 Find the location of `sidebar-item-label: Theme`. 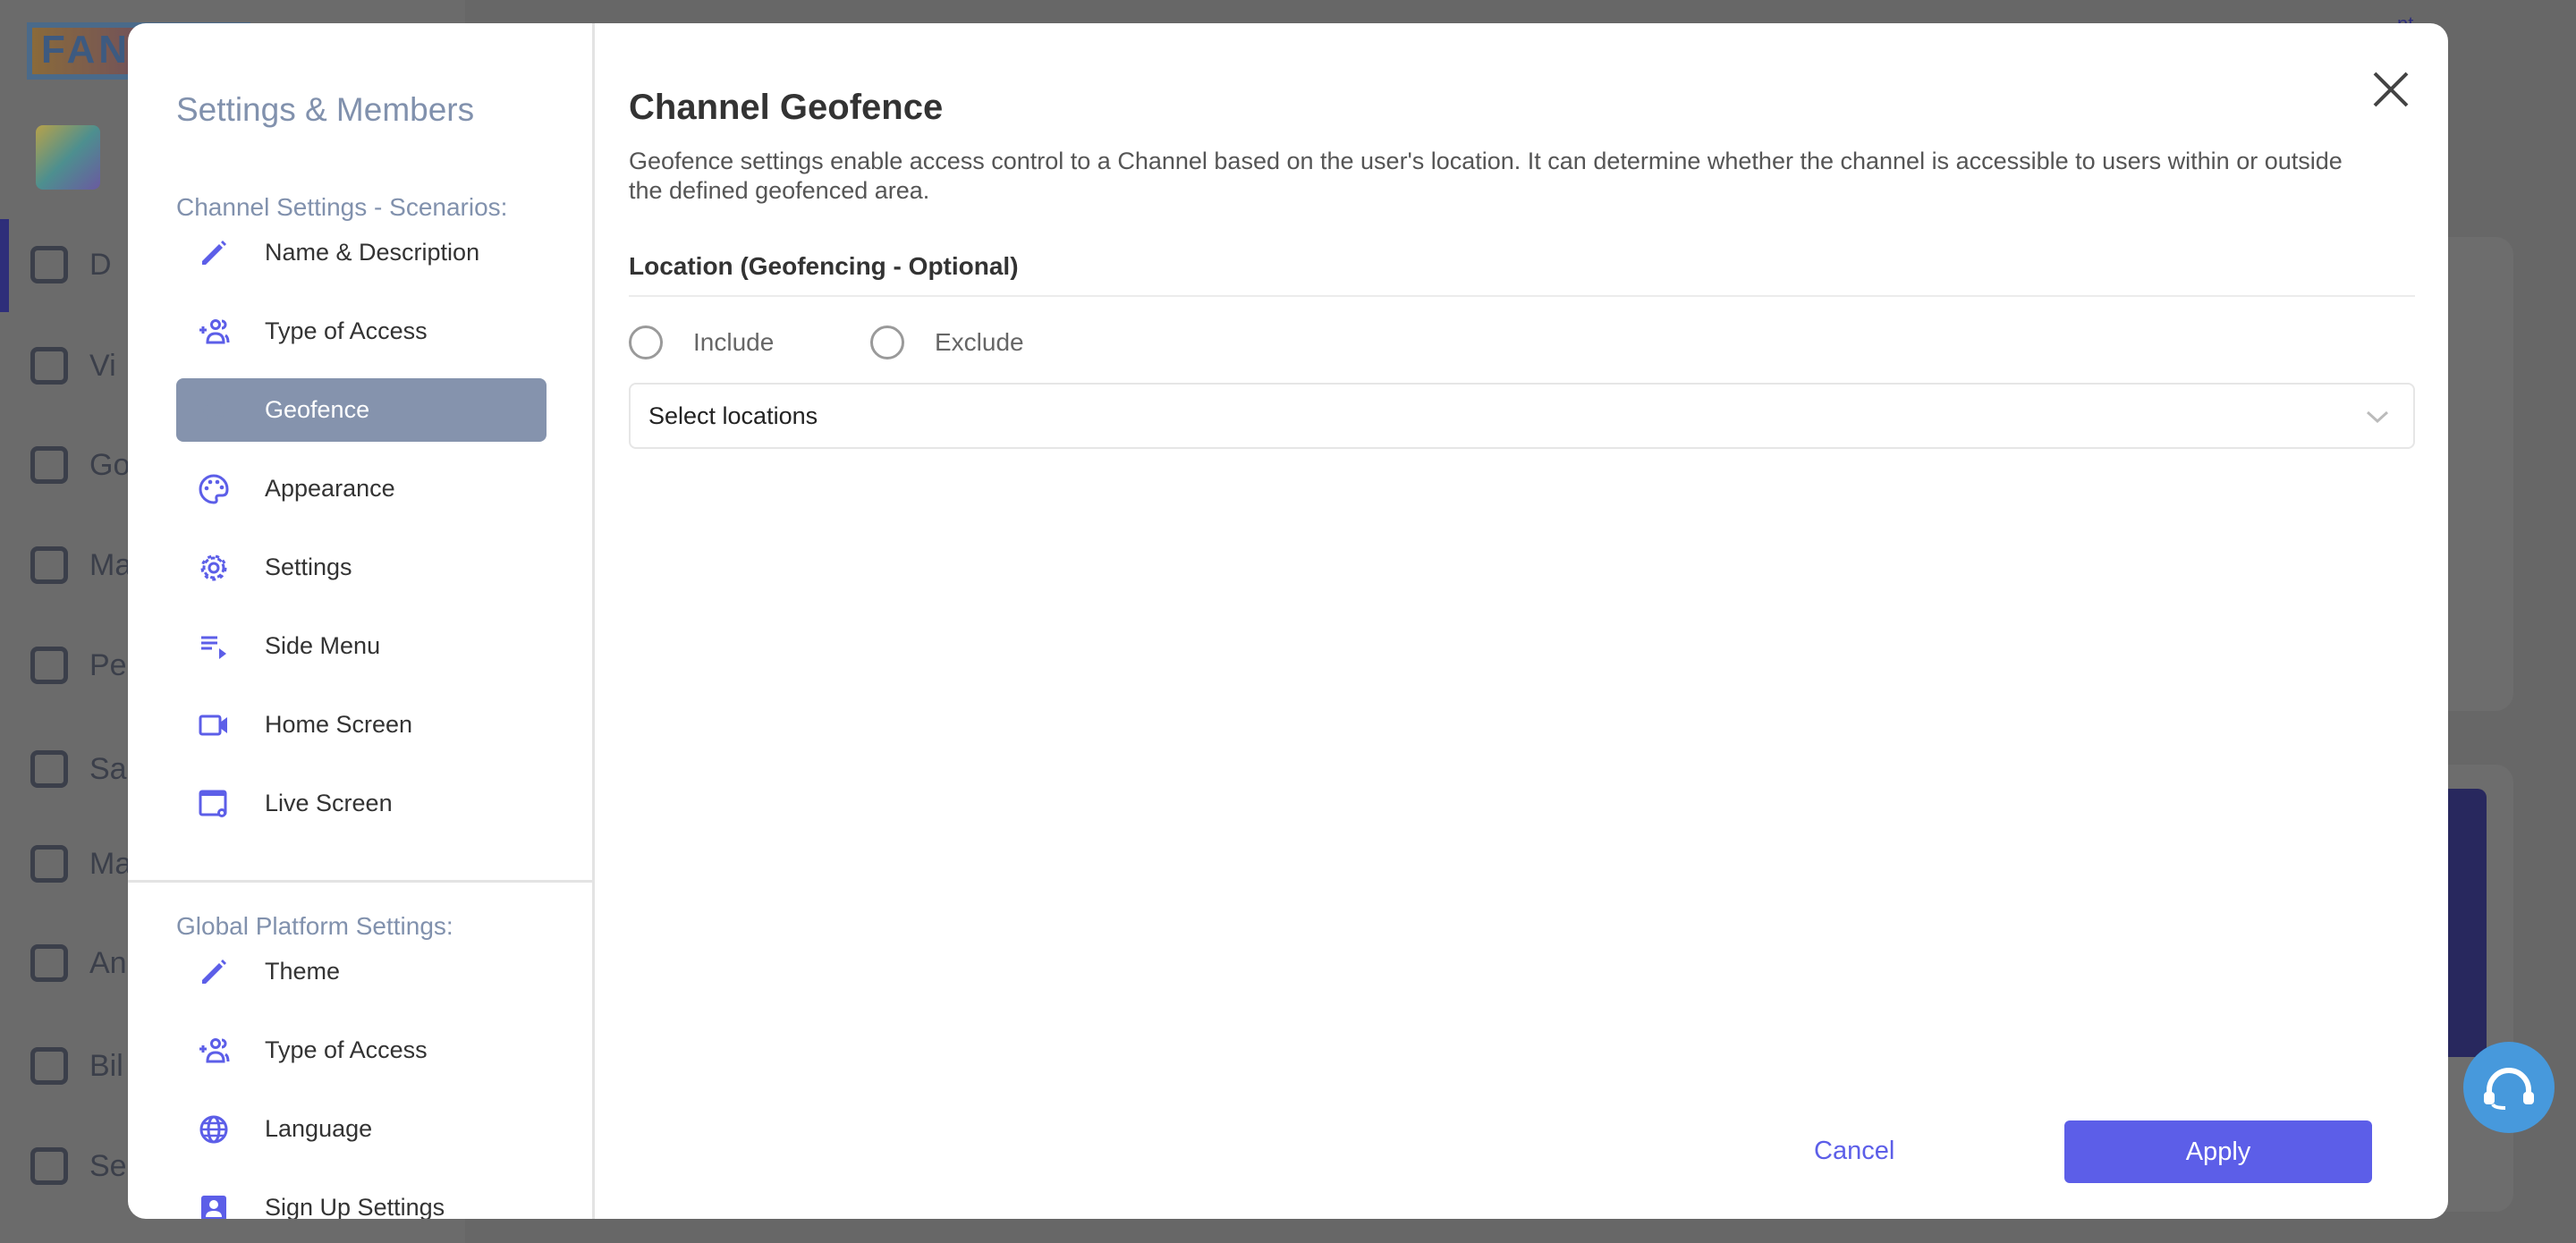

sidebar-item-label: Theme is located at coordinates (303, 971).